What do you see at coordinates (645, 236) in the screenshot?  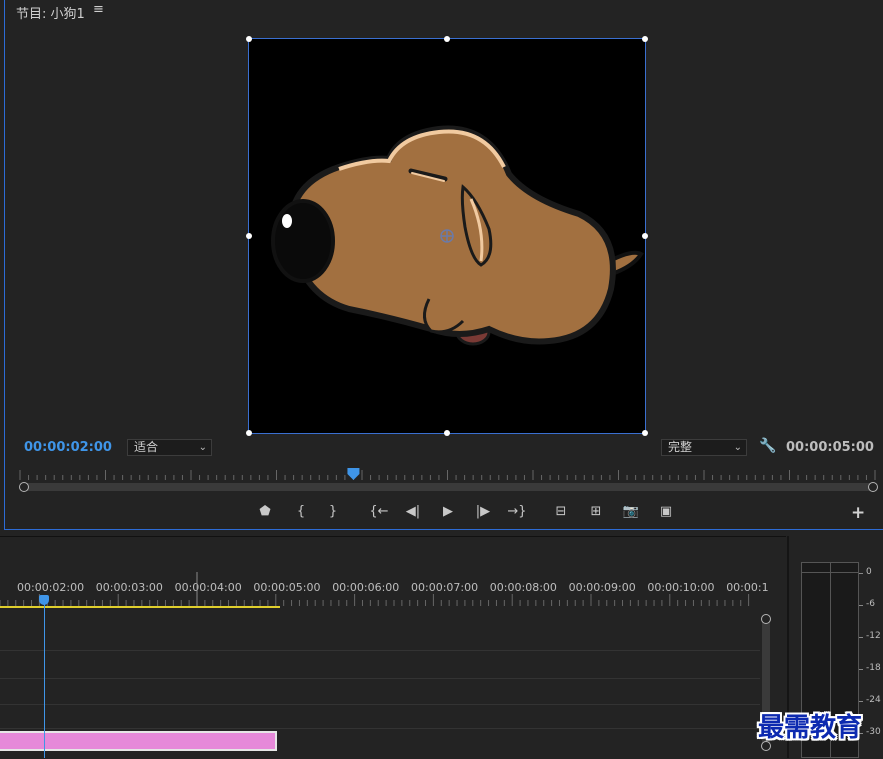 I see `transform-handle-right` at bounding box center [645, 236].